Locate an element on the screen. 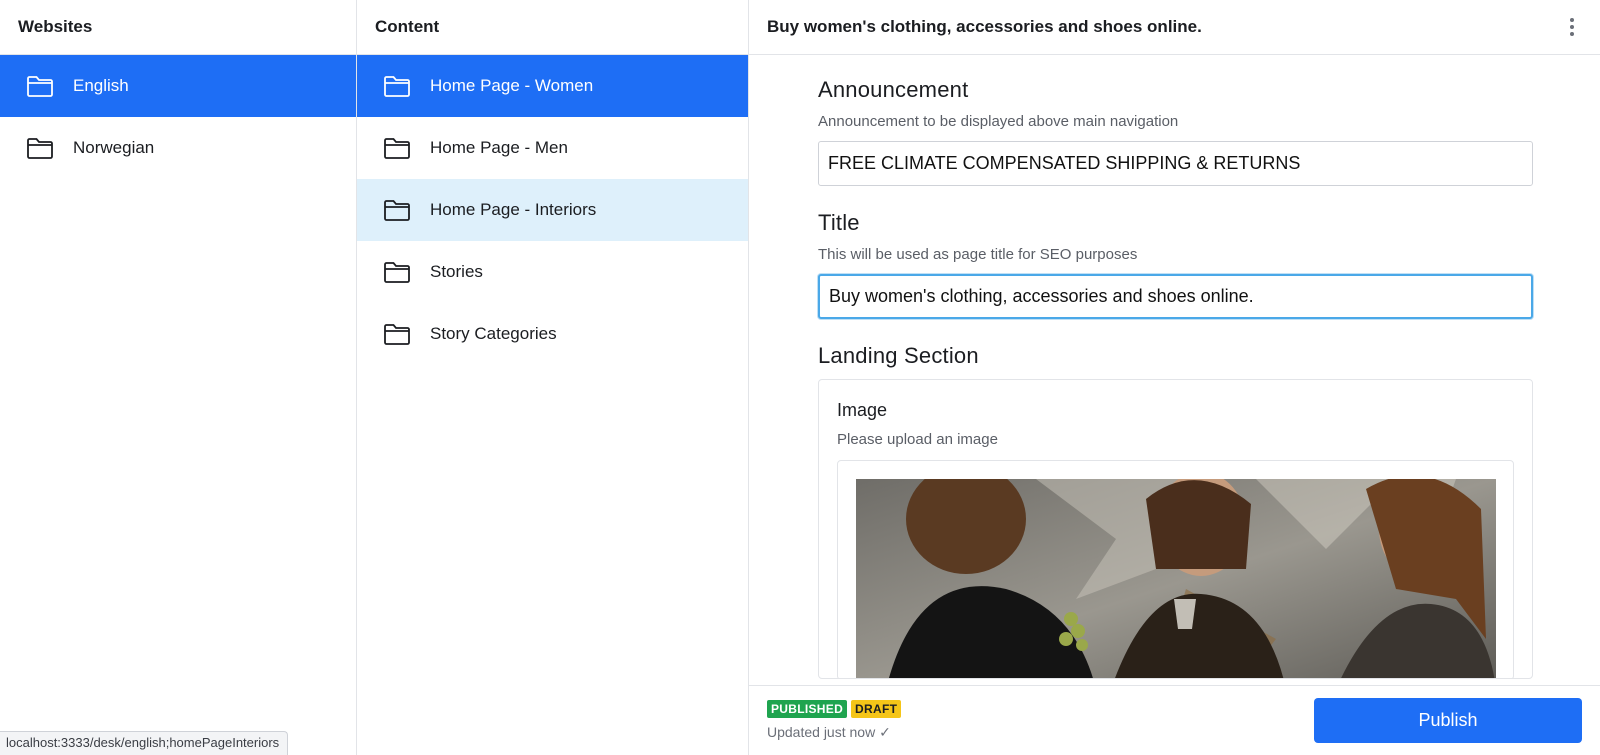 The image size is (1600, 755). updated-status: Updated just now ✓ is located at coordinates (829, 732).